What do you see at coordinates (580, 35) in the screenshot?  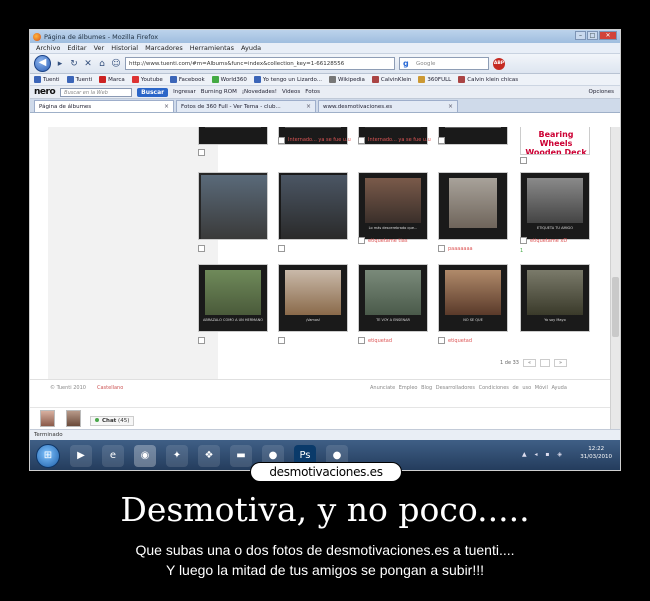 I see `minimize-button: –` at bounding box center [580, 35].